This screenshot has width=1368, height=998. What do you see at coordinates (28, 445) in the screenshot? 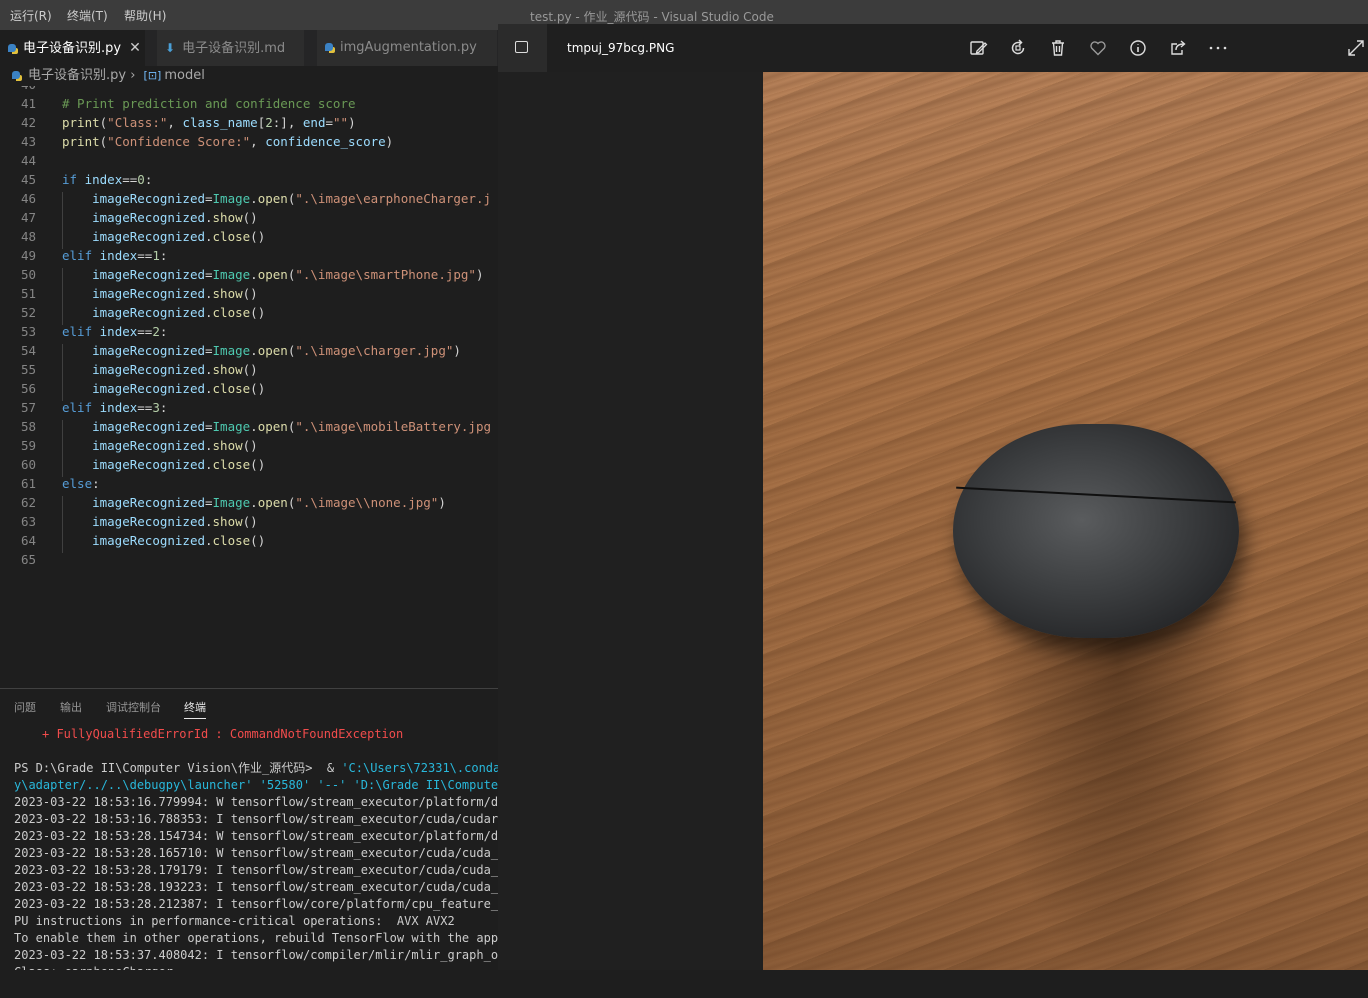
I see `line-number: 59` at bounding box center [28, 445].